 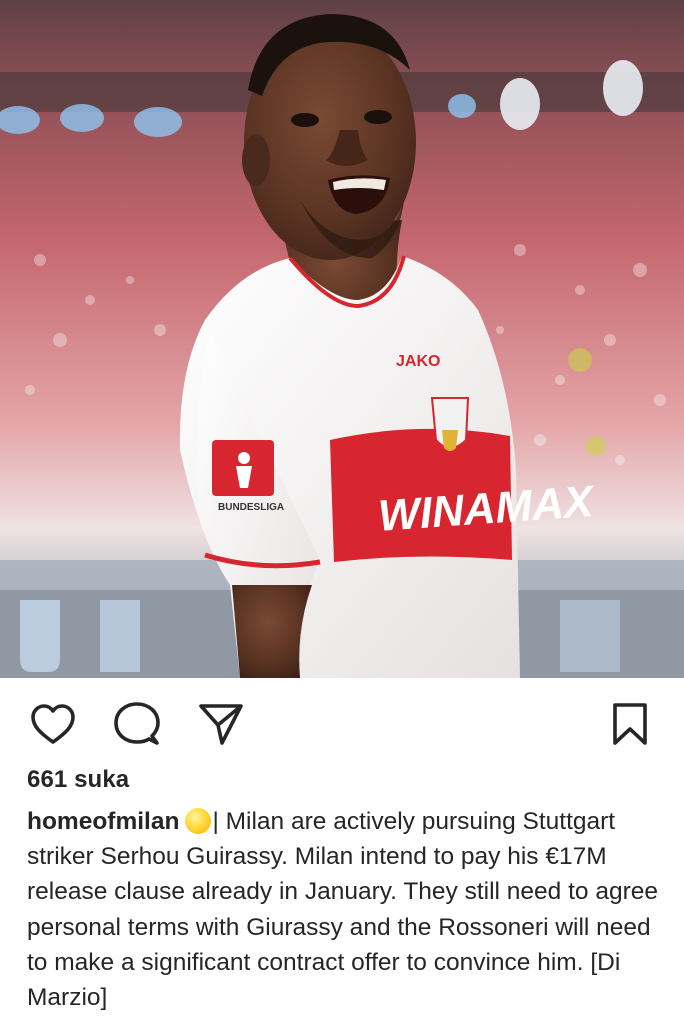 I want to click on bookmark-outline-icon, so click(x=630, y=724).